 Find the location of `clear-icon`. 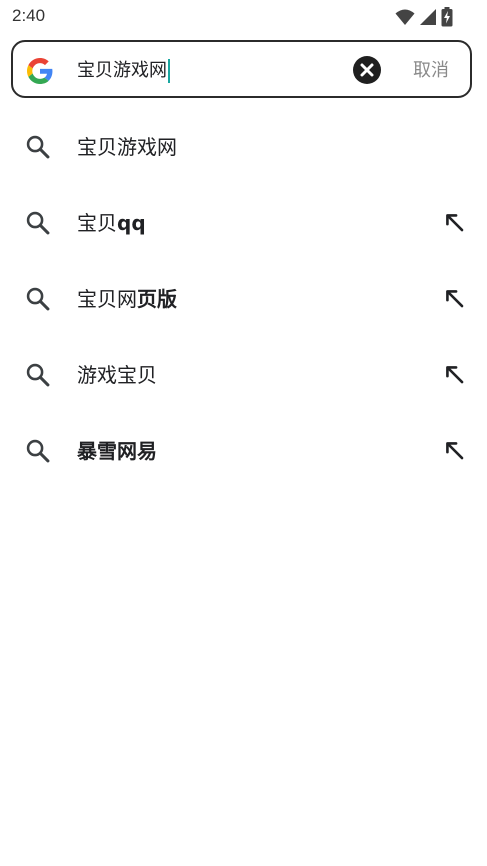

clear-icon is located at coordinates (367, 70).